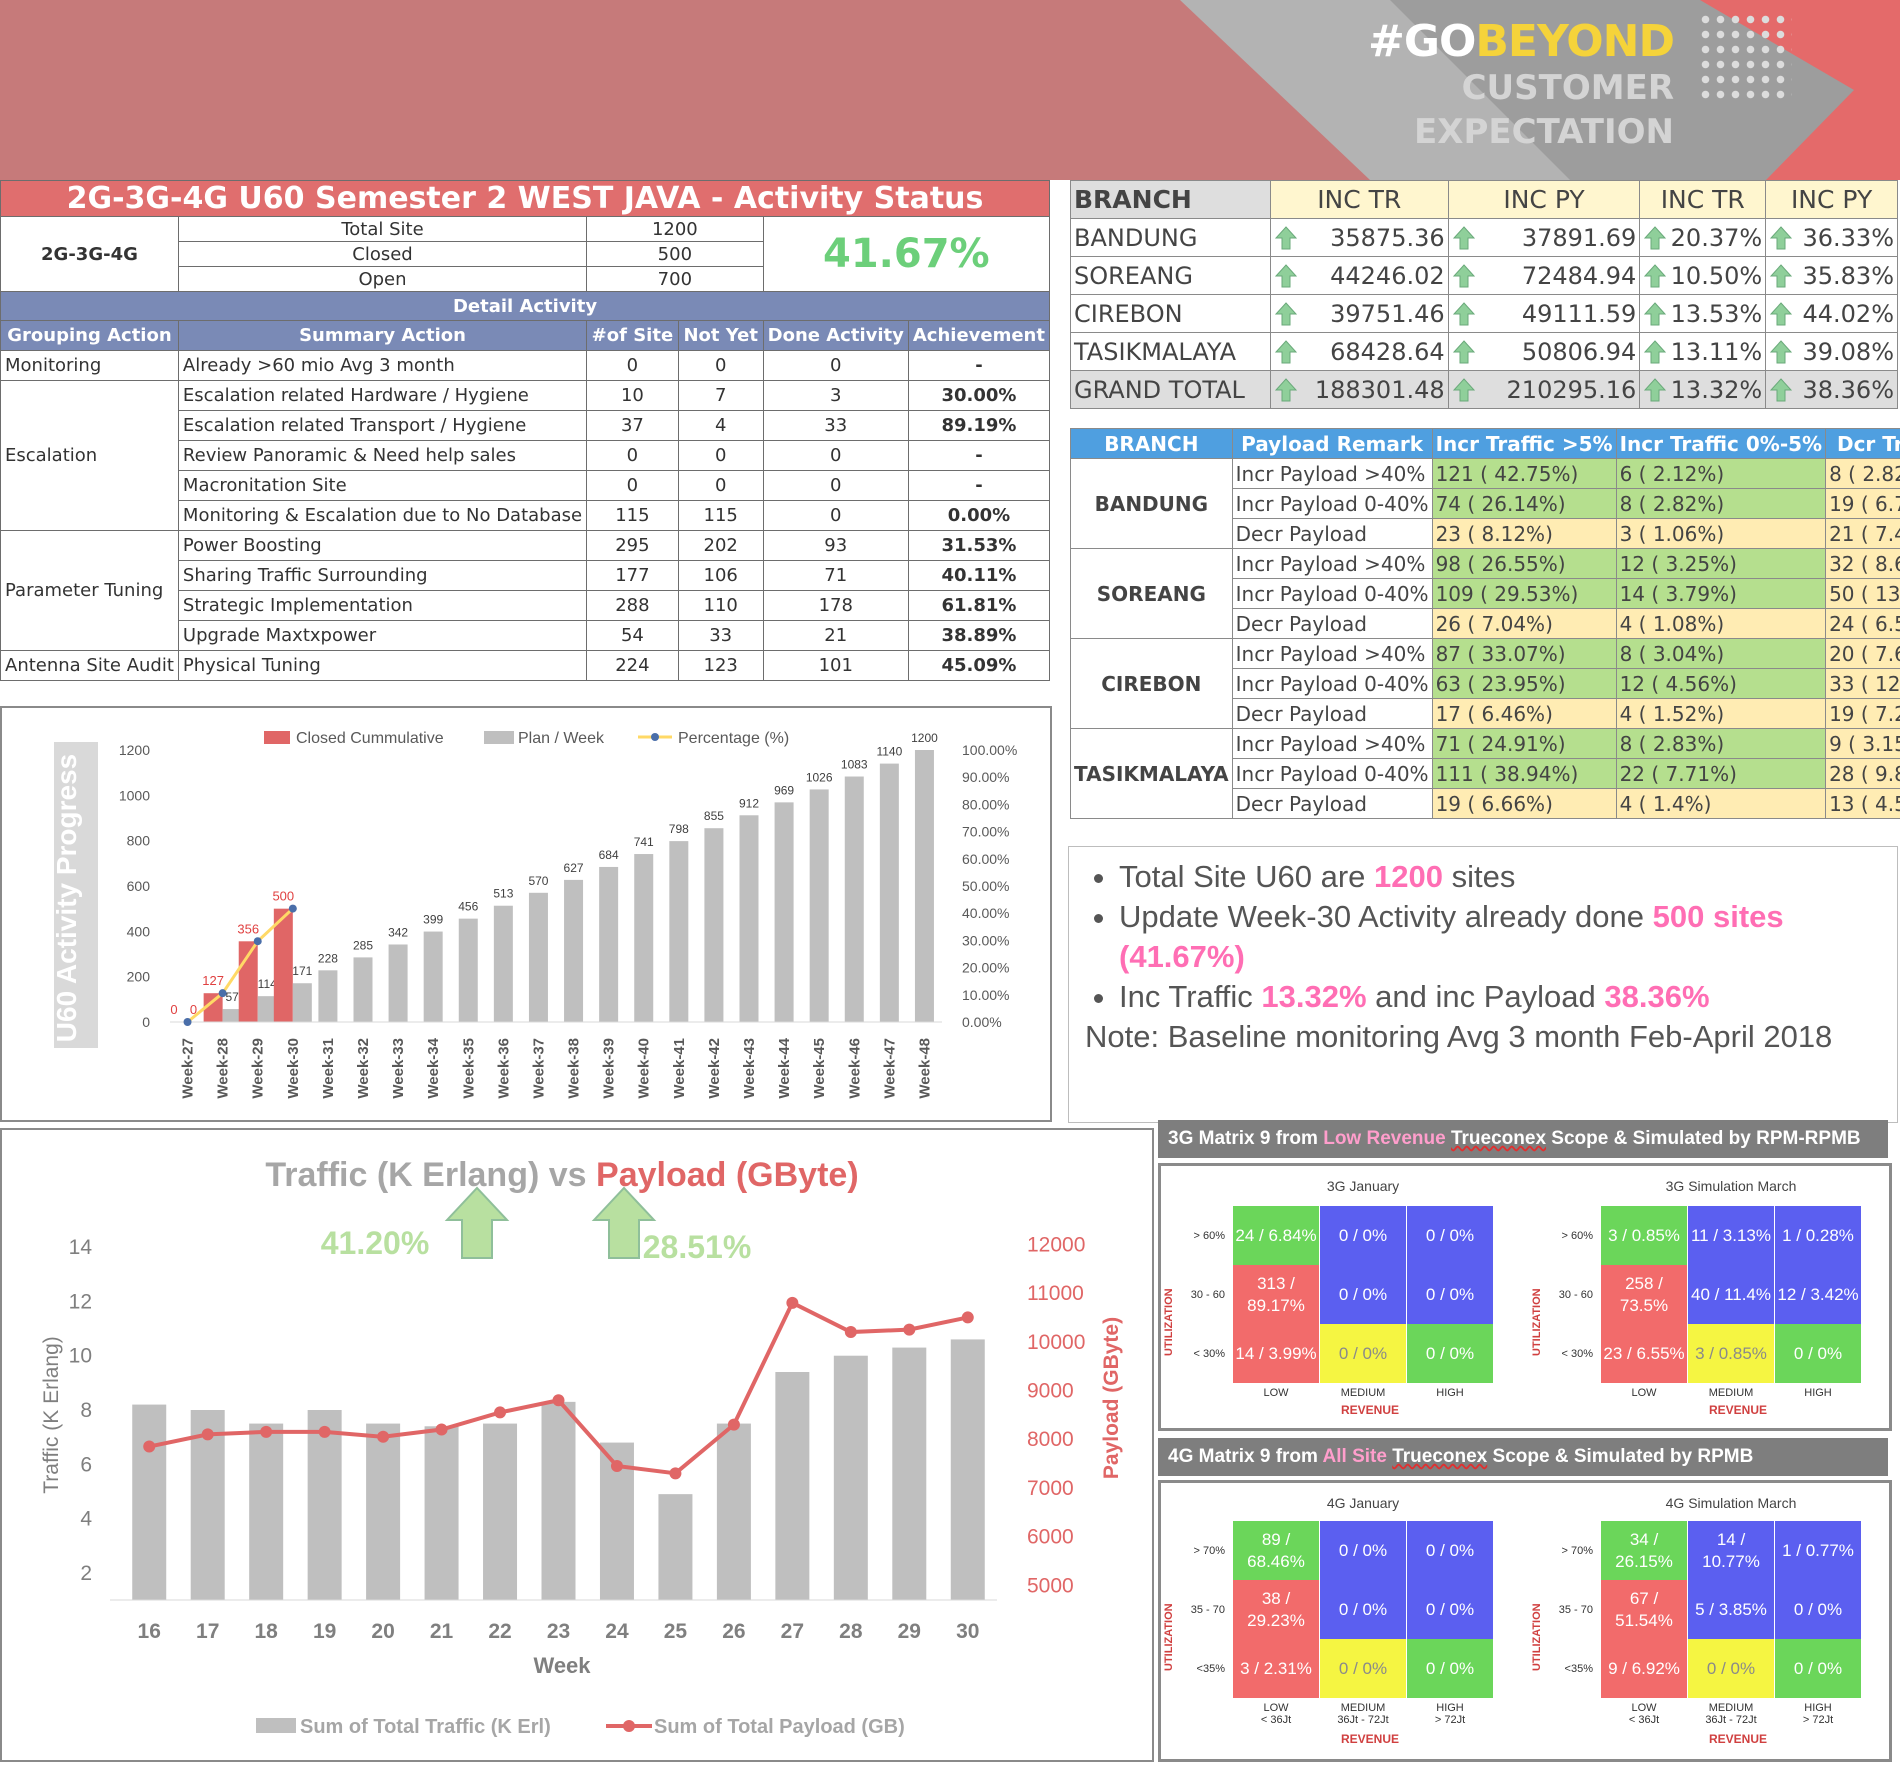 The image size is (1900, 1765). I want to click on x-tick-label: 23, so click(558, 1631).